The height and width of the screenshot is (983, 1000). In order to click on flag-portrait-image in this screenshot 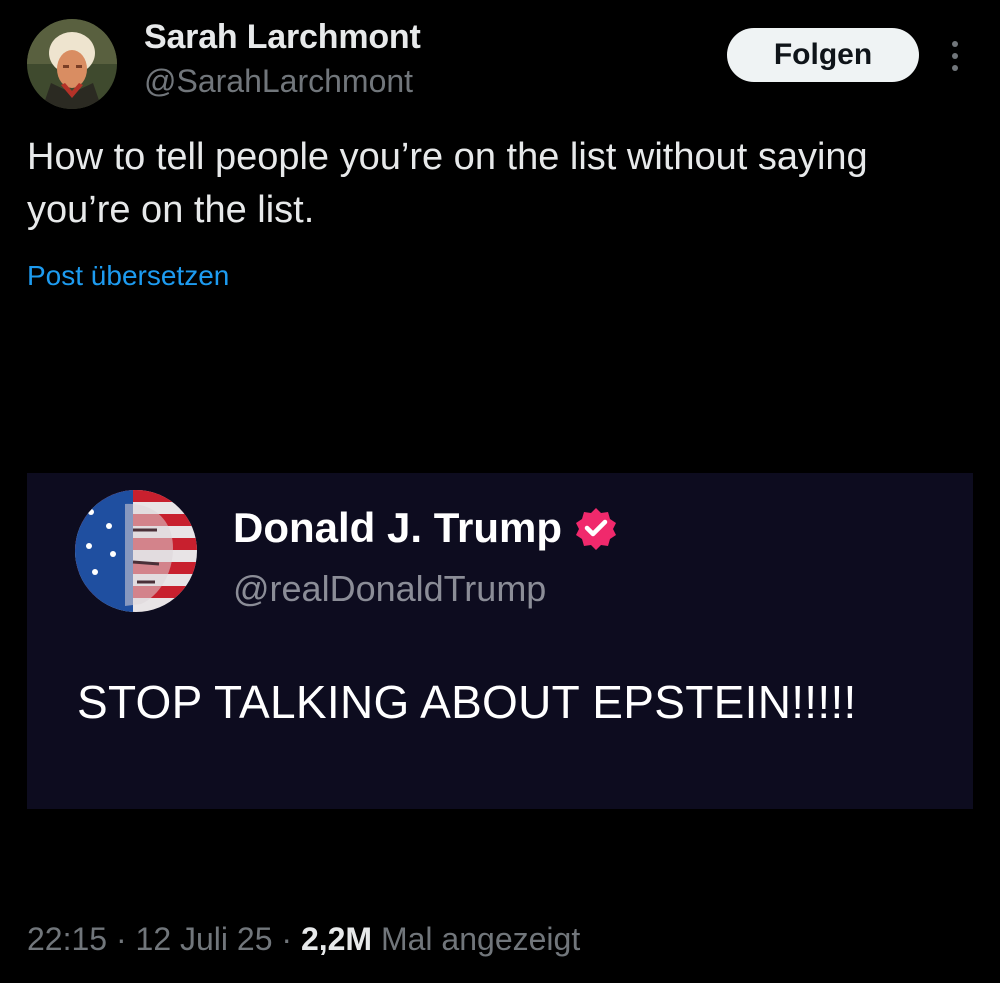, I will do `click(136, 551)`.